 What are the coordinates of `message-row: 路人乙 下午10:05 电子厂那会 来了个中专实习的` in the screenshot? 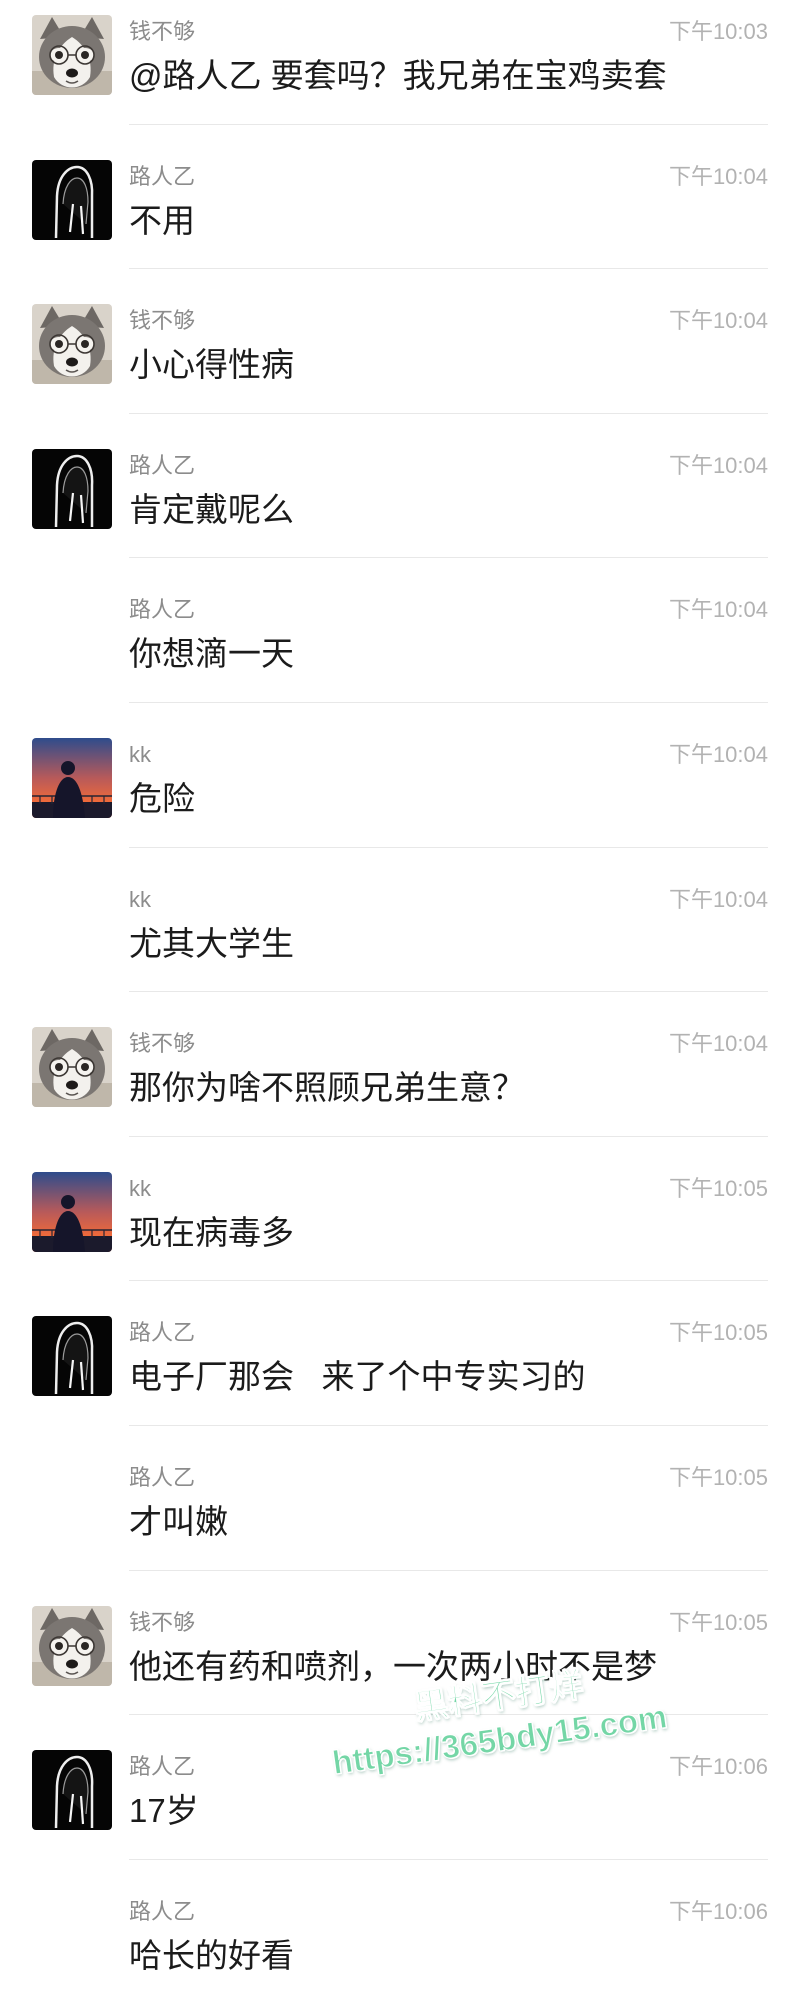 It's located at (400, 1353).